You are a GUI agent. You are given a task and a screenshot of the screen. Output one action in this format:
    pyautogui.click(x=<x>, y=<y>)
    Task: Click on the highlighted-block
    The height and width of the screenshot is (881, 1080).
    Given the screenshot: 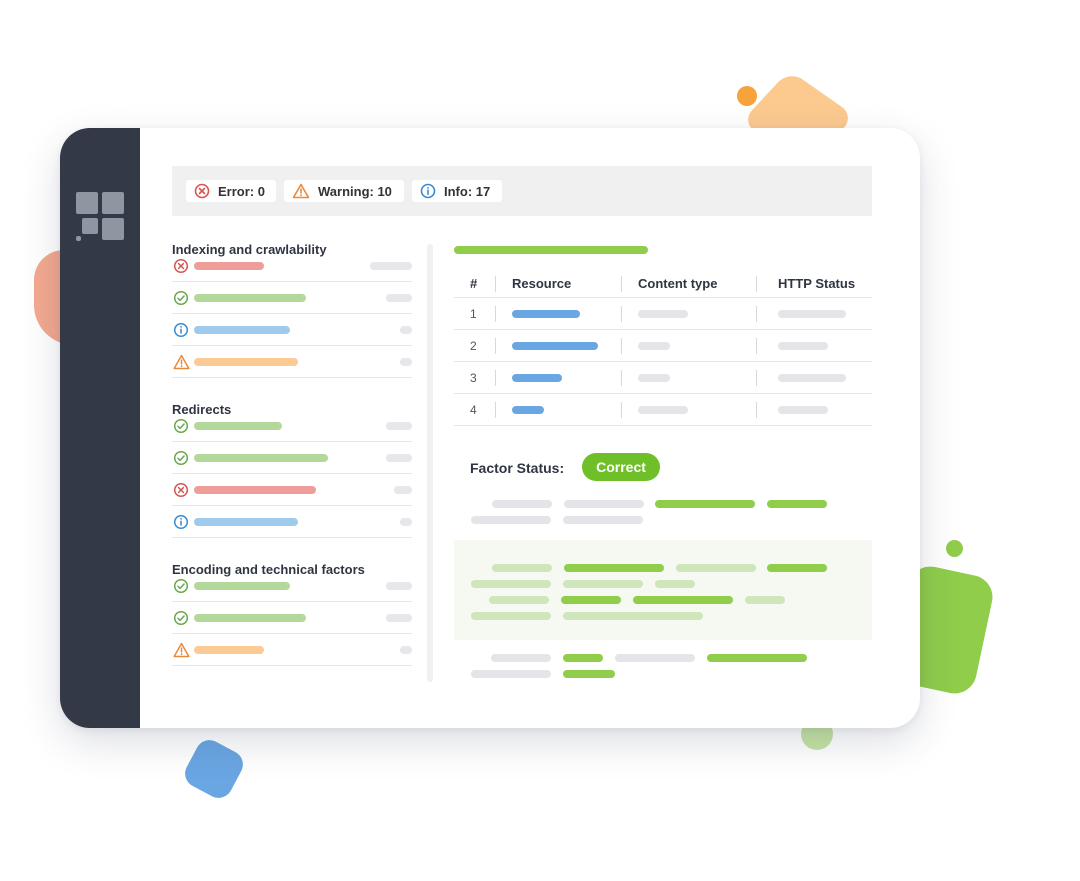 What is the action you would take?
    pyautogui.click(x=663, y=590)
    